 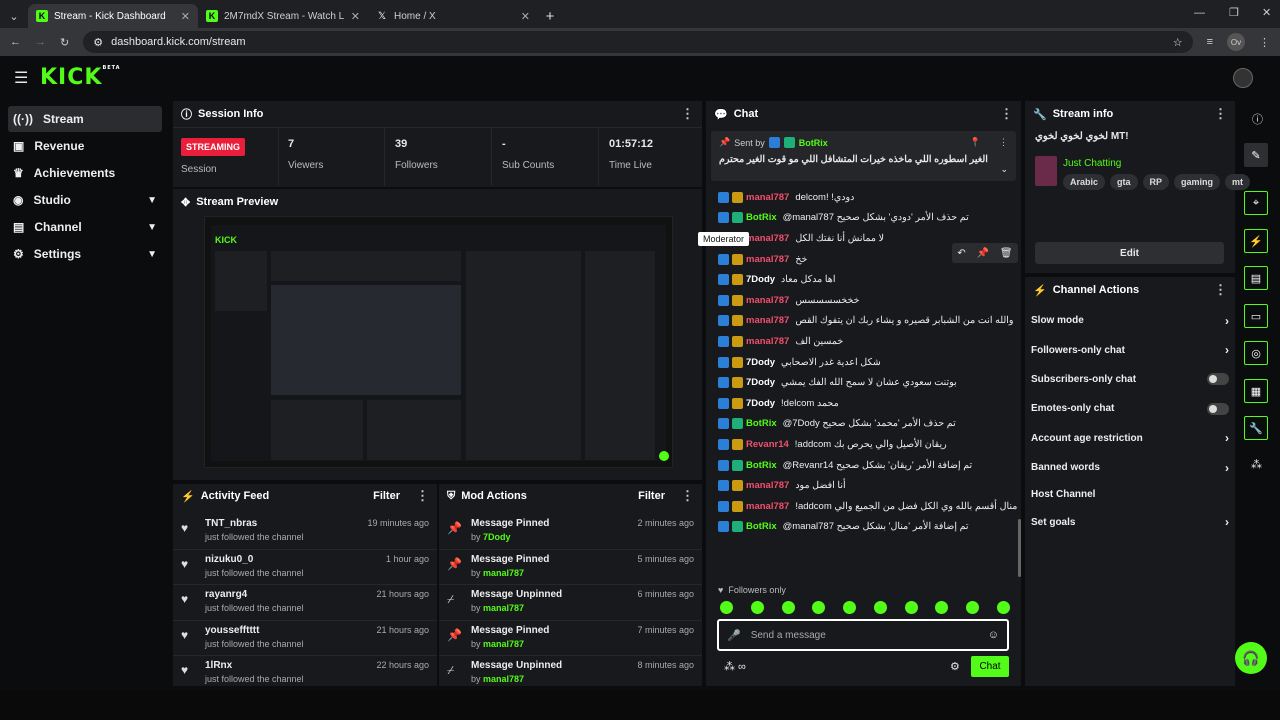 What do you see at coordinates (1256, 353) in the screenshot?
I see `broadcast-icon: ◎` at bounding box center [1256, 353].